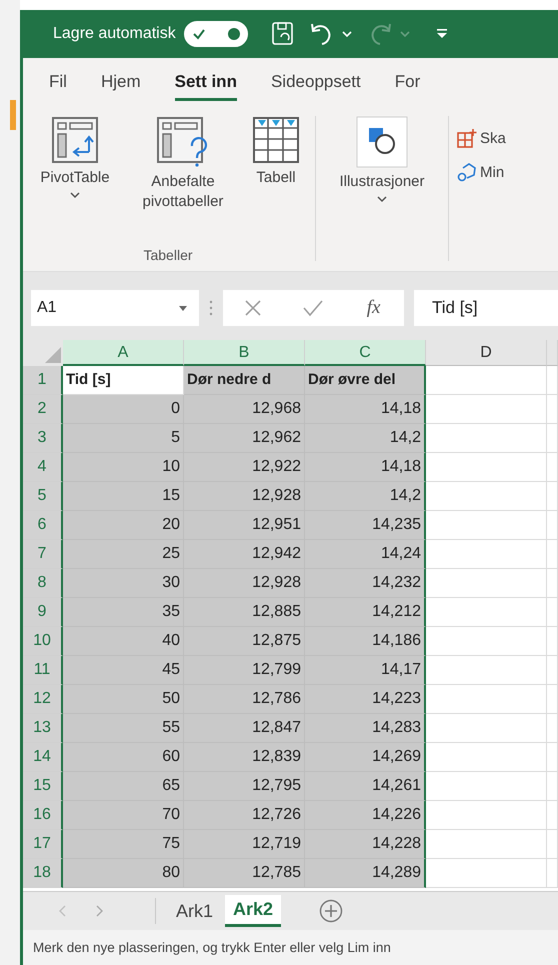  Describe the element at coordinates (123, 467) in the screenshot. I see `table-cell: 10` at that location.